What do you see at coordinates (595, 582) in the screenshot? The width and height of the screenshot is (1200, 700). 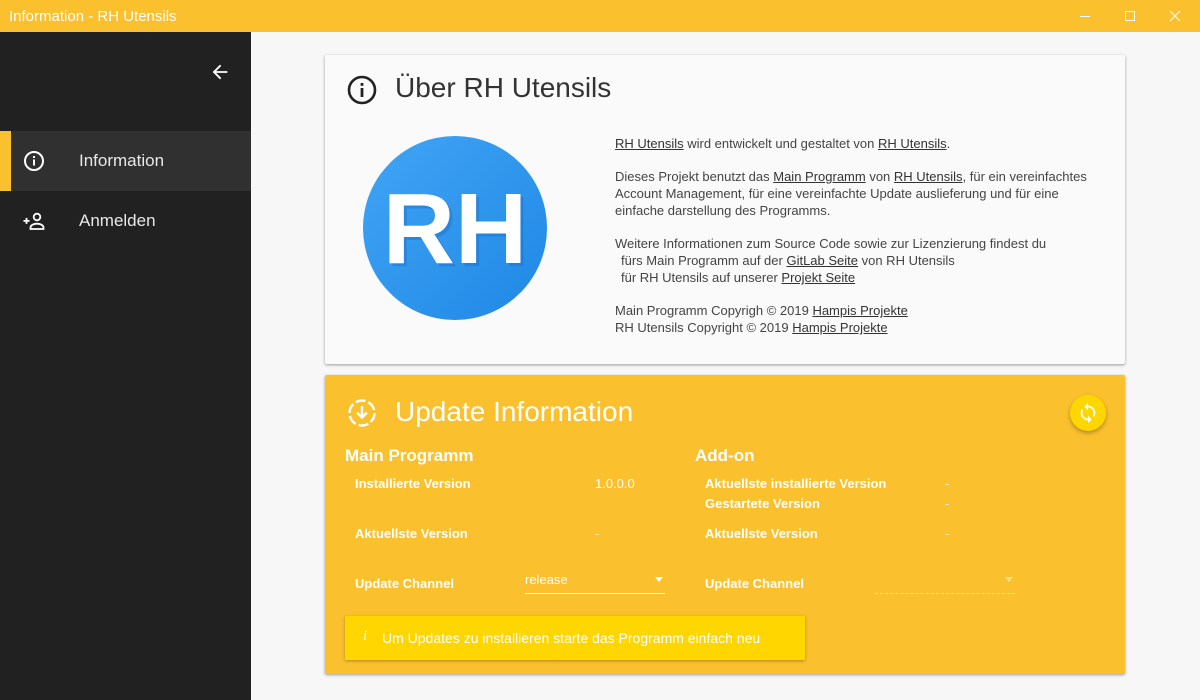 I see `main-channel-select: release` at bounding box center [595, 582].